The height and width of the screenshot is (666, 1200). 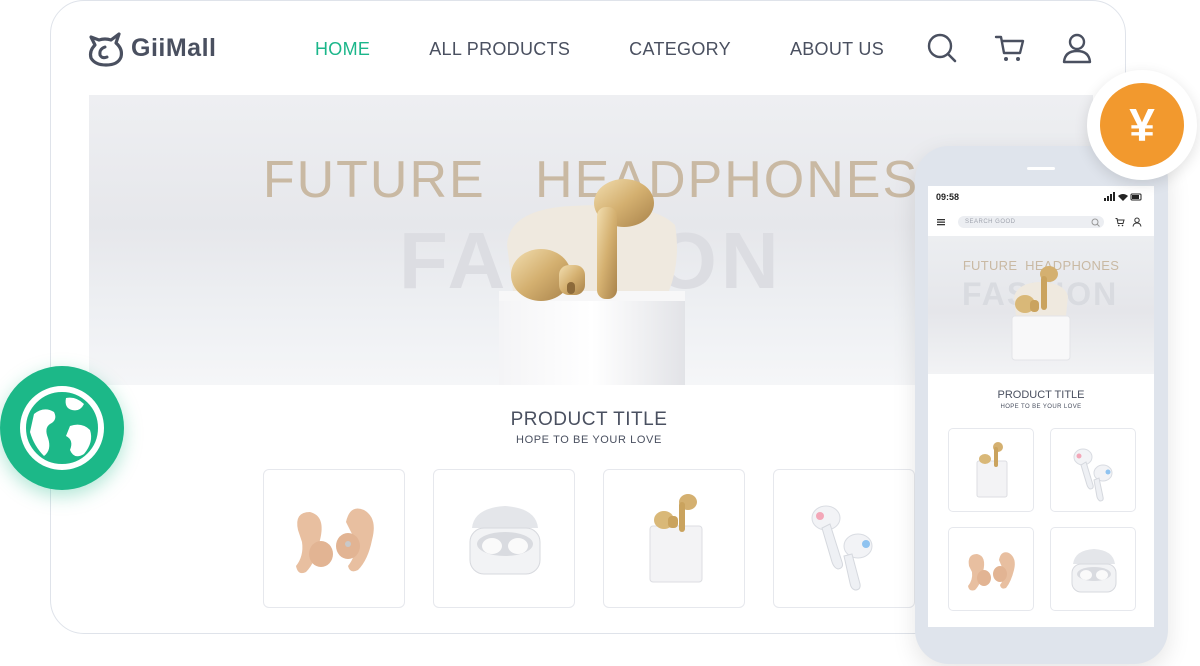 What do you see at coordinates (941, 222) in the screenshot?
I see `hamburger-menu-icon` at bounding box center [941, 222].